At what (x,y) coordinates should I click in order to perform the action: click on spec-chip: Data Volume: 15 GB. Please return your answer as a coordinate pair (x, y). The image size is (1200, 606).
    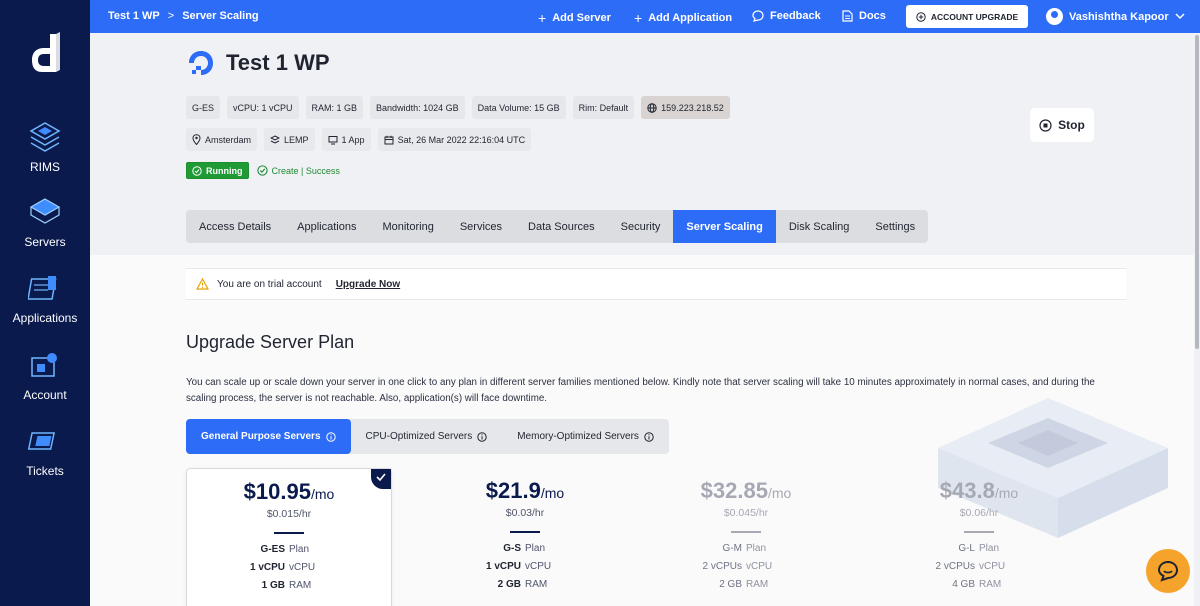
    Looking at the image, I should click on (518, 107).